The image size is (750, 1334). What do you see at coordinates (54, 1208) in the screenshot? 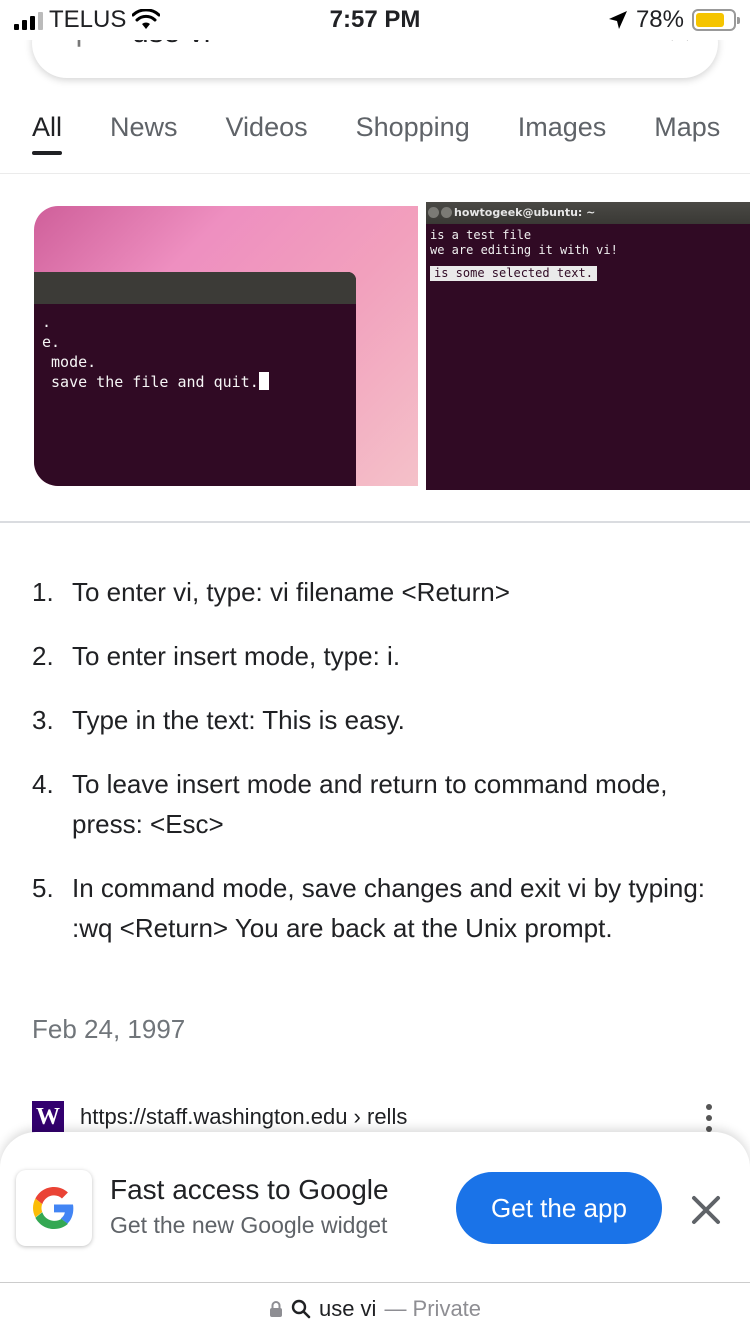
I see `google-logo-icon` at bounding box center [54, 1208].